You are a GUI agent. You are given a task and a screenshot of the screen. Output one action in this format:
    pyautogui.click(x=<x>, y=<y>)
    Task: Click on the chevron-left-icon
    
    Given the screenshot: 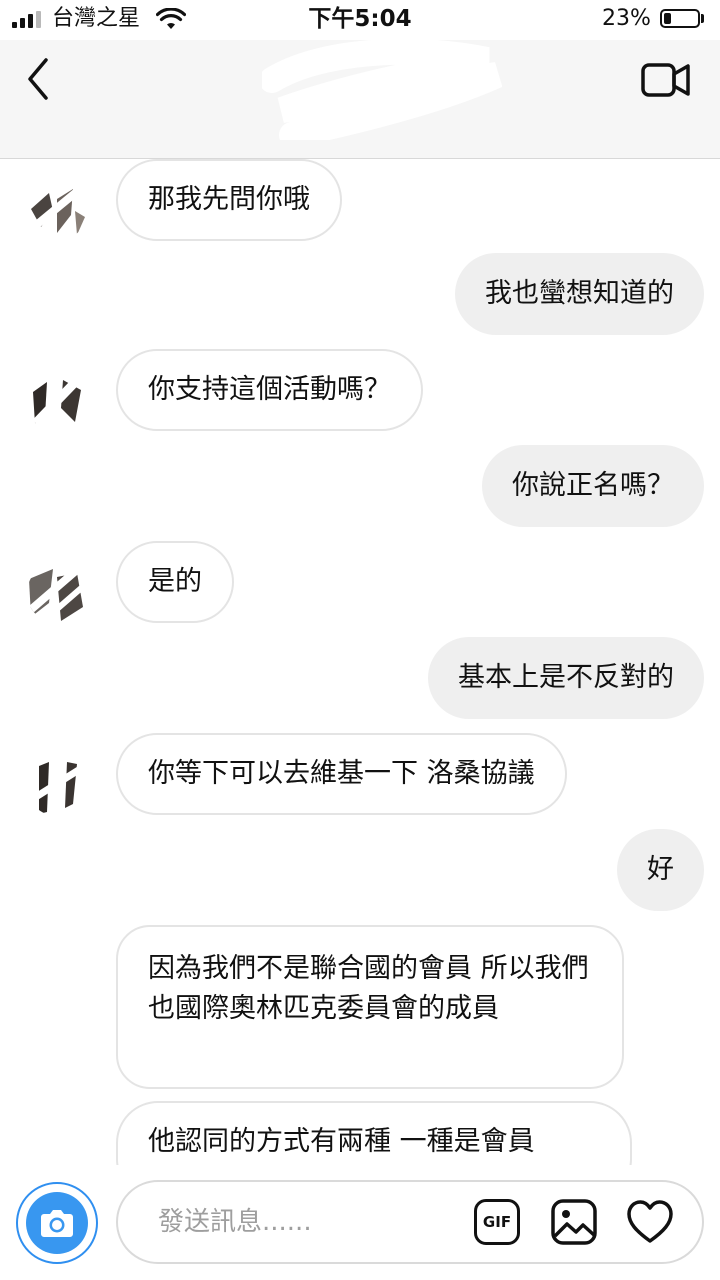 What is the action you would take?
    pyautogui.click(x=40, y=79)
    